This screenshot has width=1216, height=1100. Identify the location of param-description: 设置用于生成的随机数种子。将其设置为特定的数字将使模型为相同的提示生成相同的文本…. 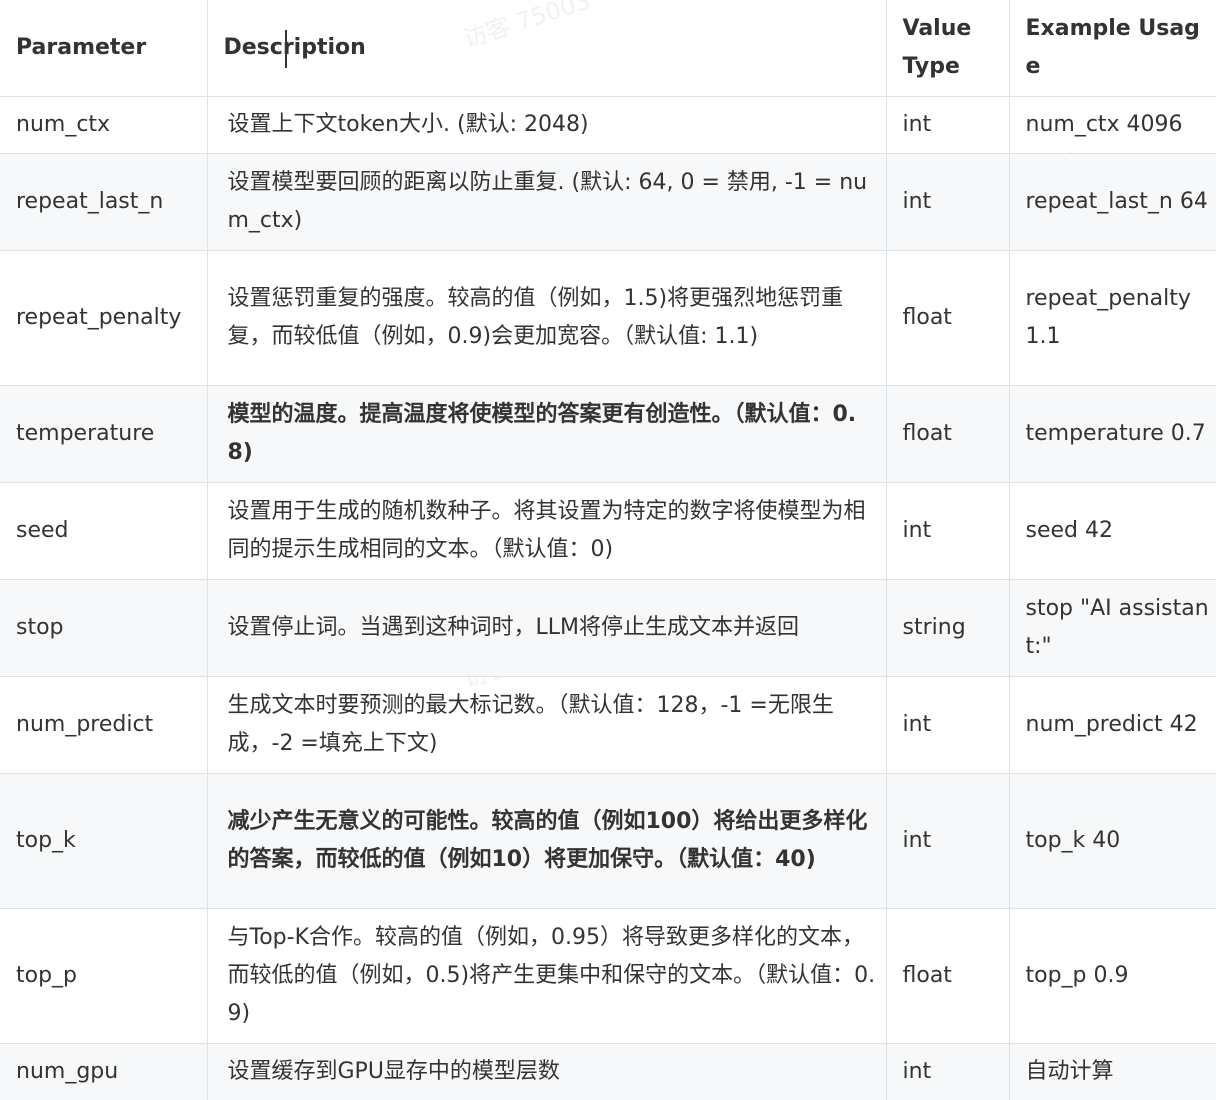
(546, 531).